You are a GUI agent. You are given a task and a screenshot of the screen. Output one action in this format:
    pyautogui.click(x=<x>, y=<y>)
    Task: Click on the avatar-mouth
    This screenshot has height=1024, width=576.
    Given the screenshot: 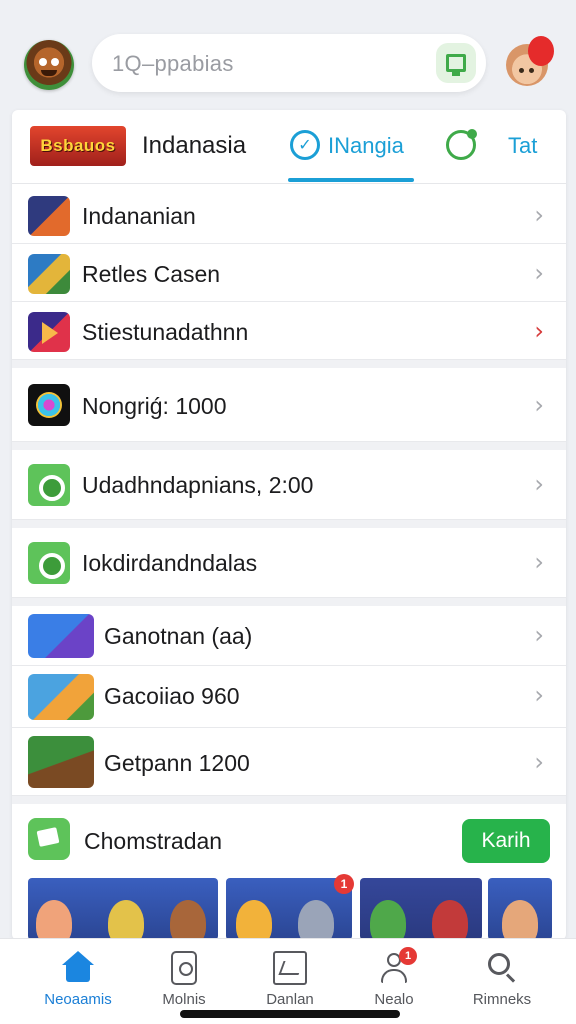 What is the action you would take?
    pyautogui.click(x=49, y=73)
    